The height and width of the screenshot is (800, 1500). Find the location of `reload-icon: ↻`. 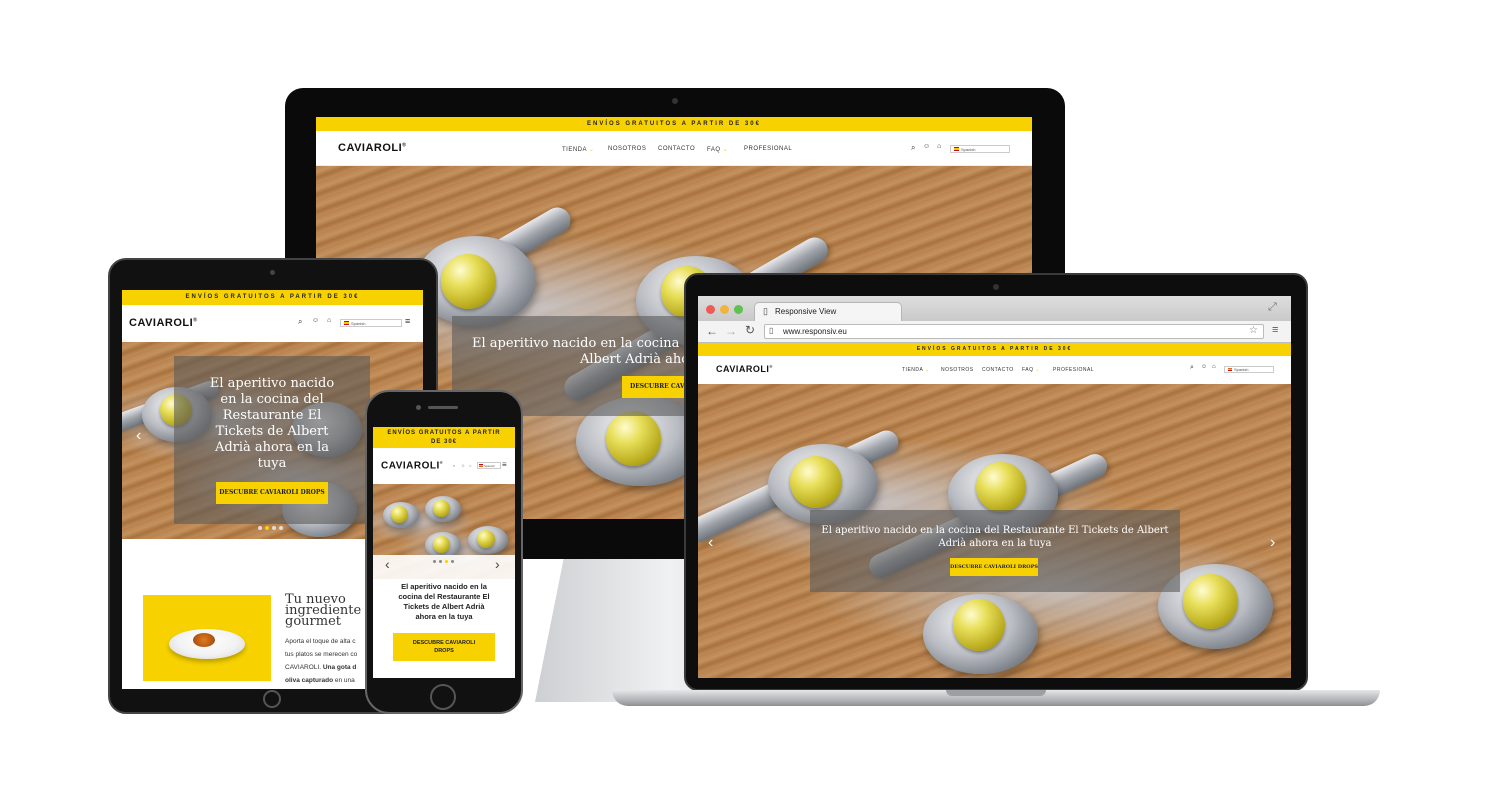

reload-icon: ↻ is located at coordinates (750, 330).